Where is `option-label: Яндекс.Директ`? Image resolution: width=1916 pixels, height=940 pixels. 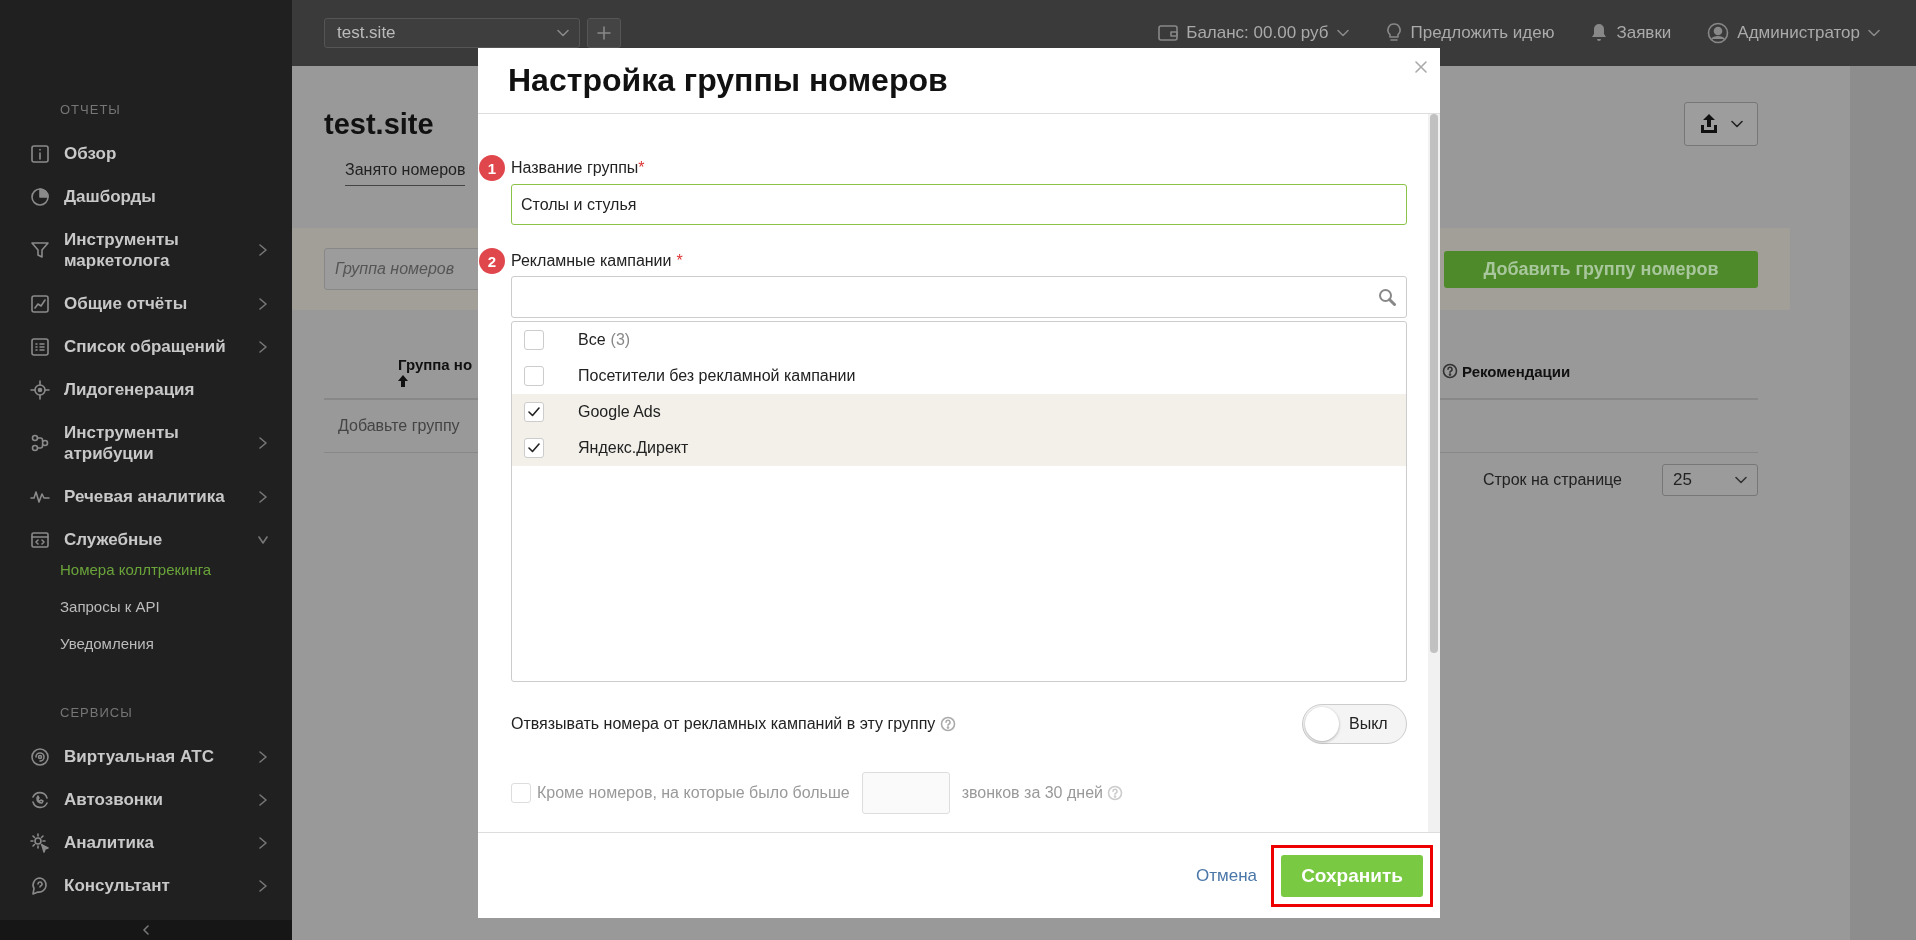 option-label: Яндекс.Директ is located at coordinates (633, 448).